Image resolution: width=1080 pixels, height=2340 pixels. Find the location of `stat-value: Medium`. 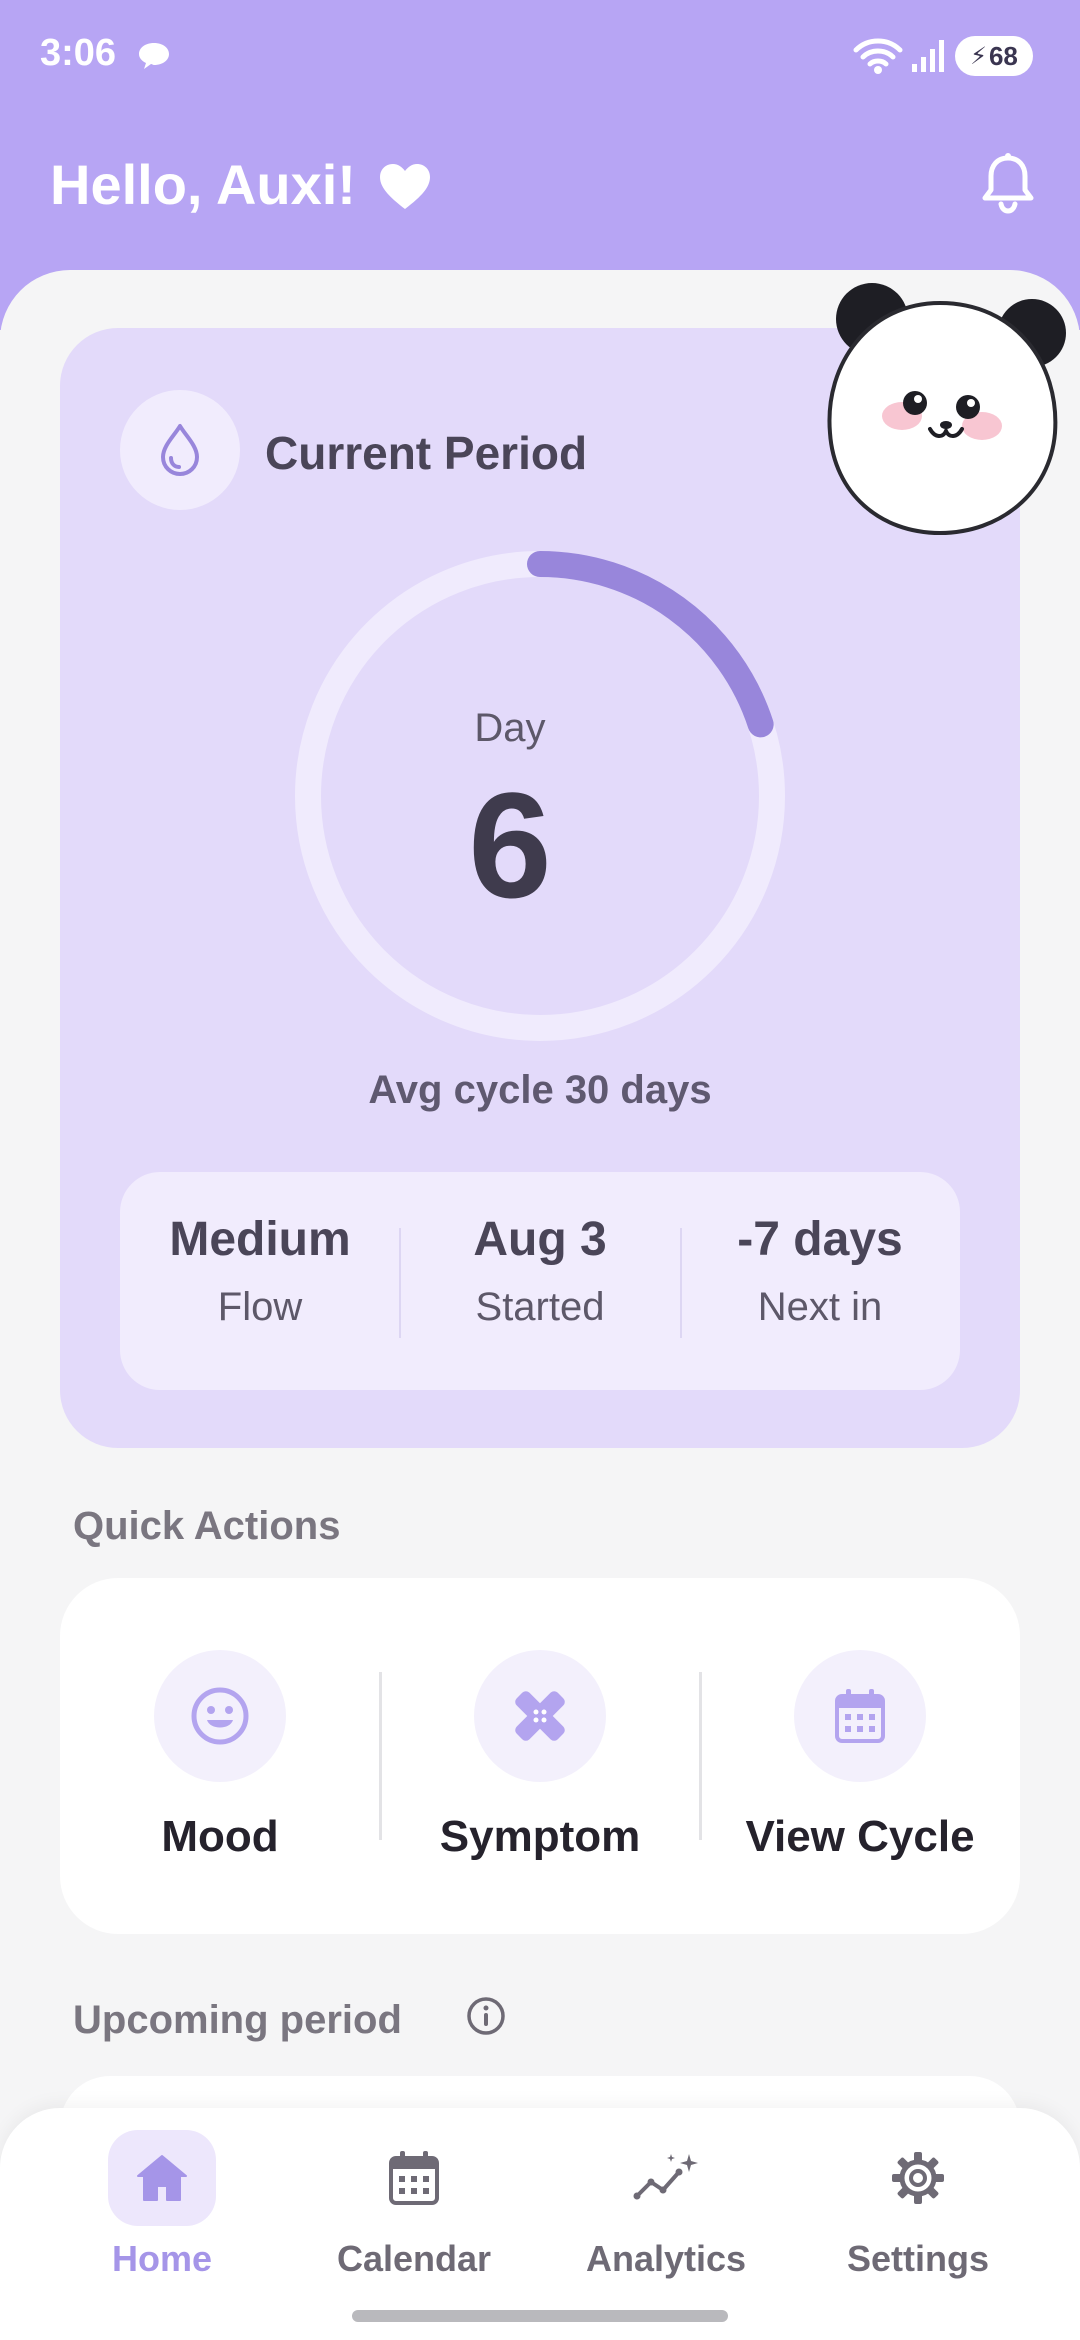

stat-value: Medium is located at coordinates (260, 1239).